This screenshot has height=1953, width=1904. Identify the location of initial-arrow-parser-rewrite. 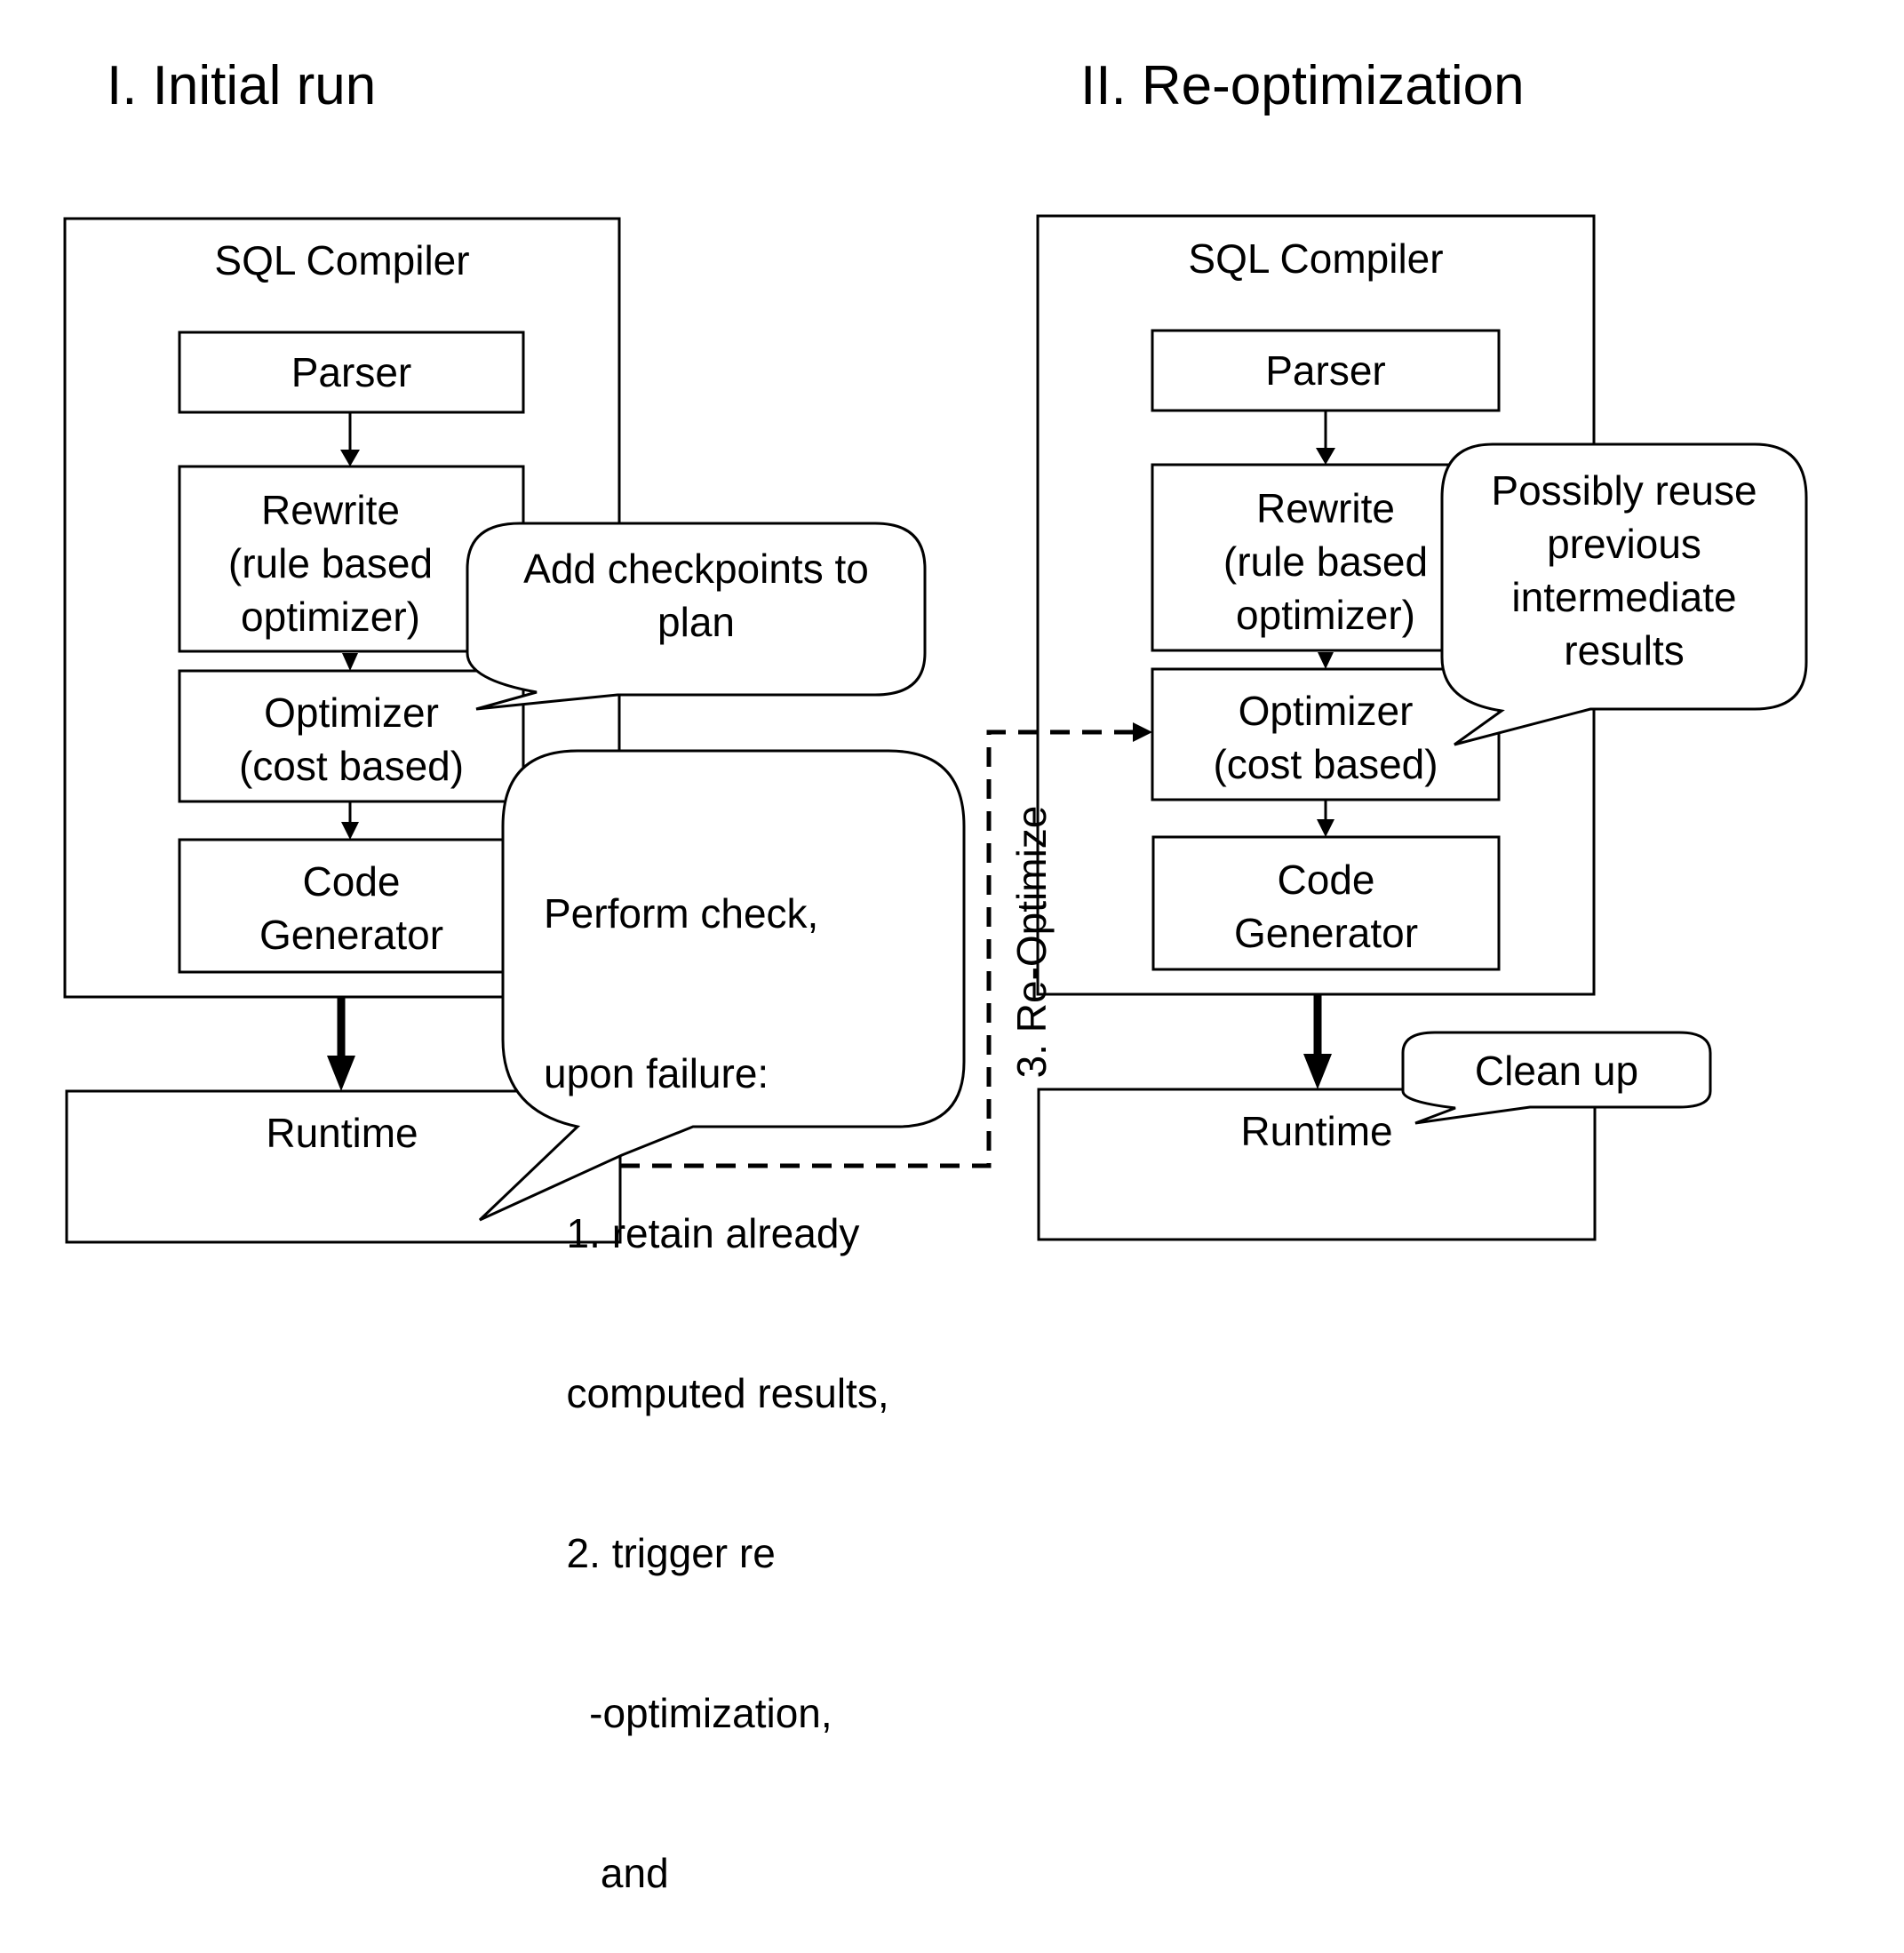
(350, 439).